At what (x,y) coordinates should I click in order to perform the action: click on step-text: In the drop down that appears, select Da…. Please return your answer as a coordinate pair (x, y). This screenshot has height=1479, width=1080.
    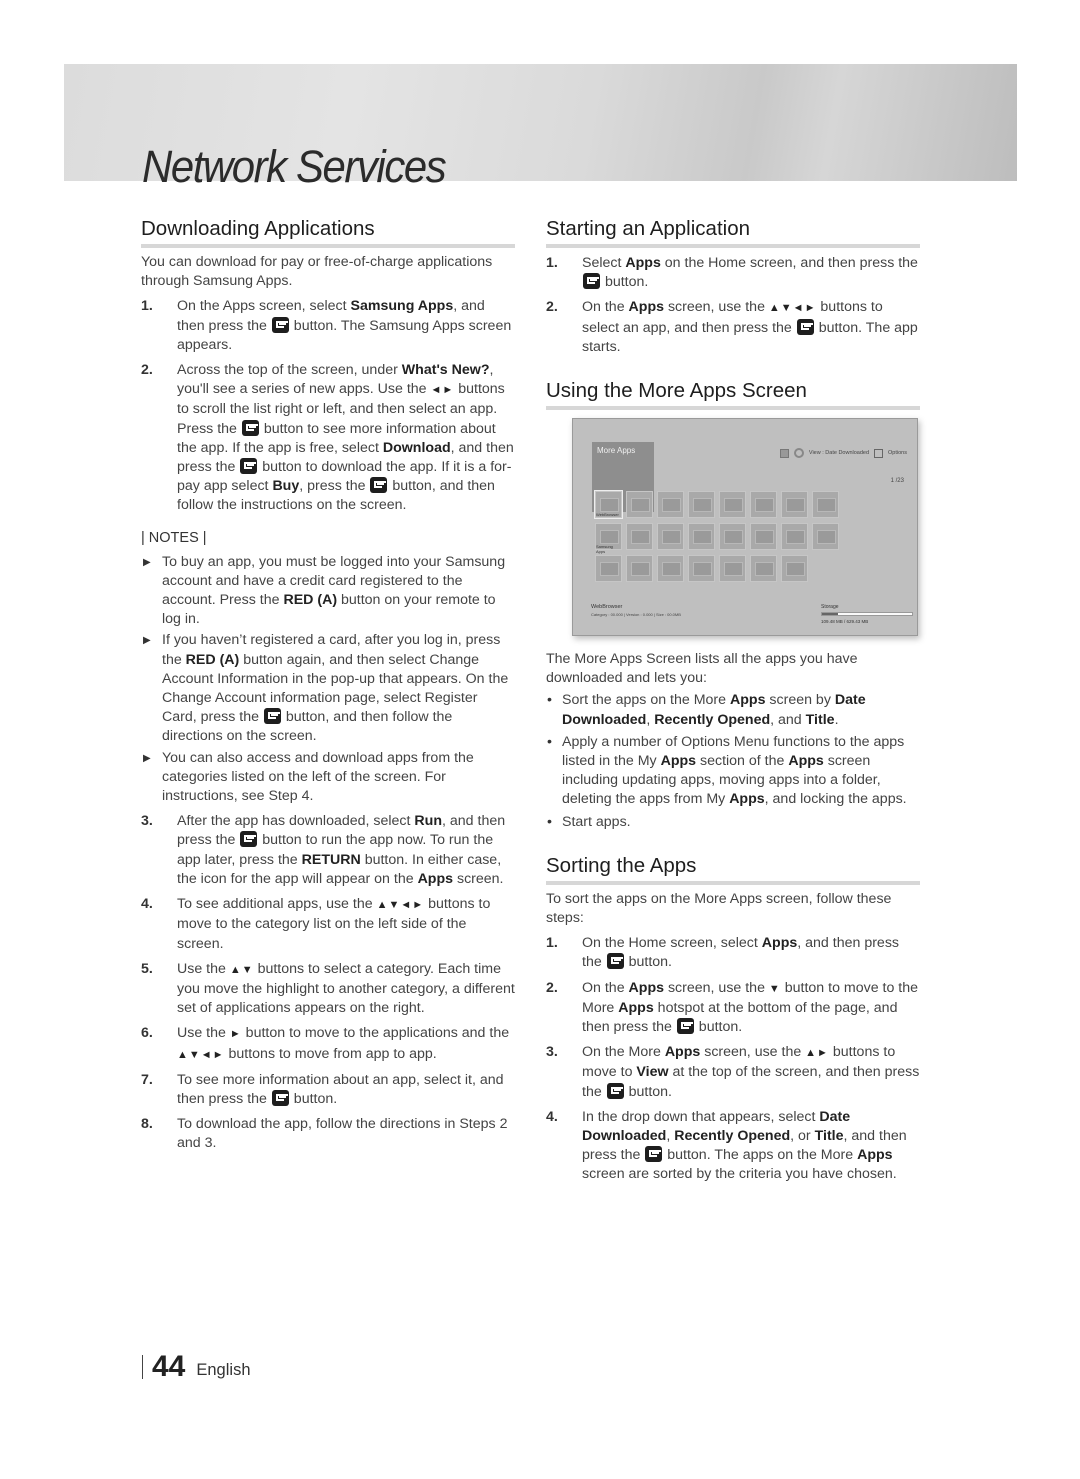
    Looking at the image, I should click on (744, 1145).